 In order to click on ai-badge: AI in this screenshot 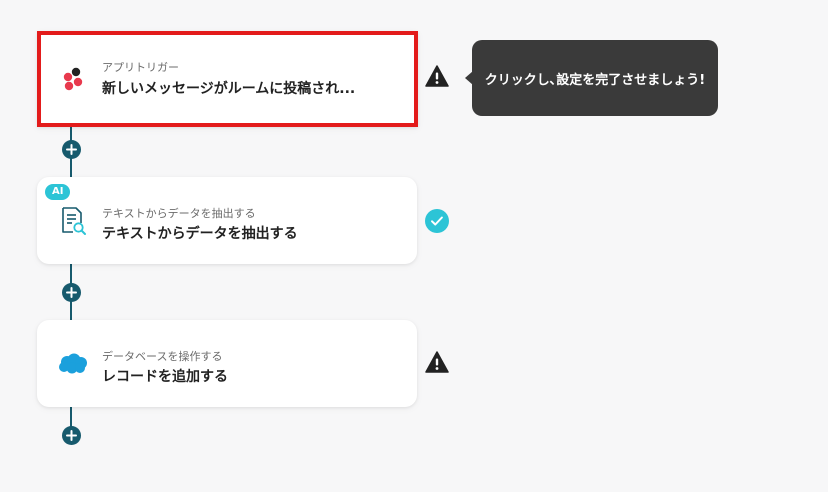, I will do `click(58, 192)`.